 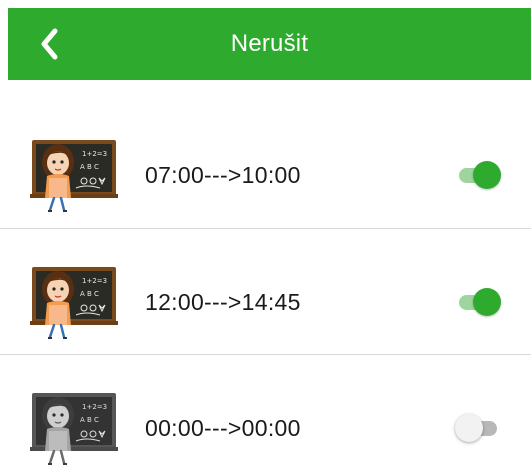 What do you see at coordinates (75, 428) in the screenshot?
I see `teacher-avatar-disabled` at bounding box center [75, 428].